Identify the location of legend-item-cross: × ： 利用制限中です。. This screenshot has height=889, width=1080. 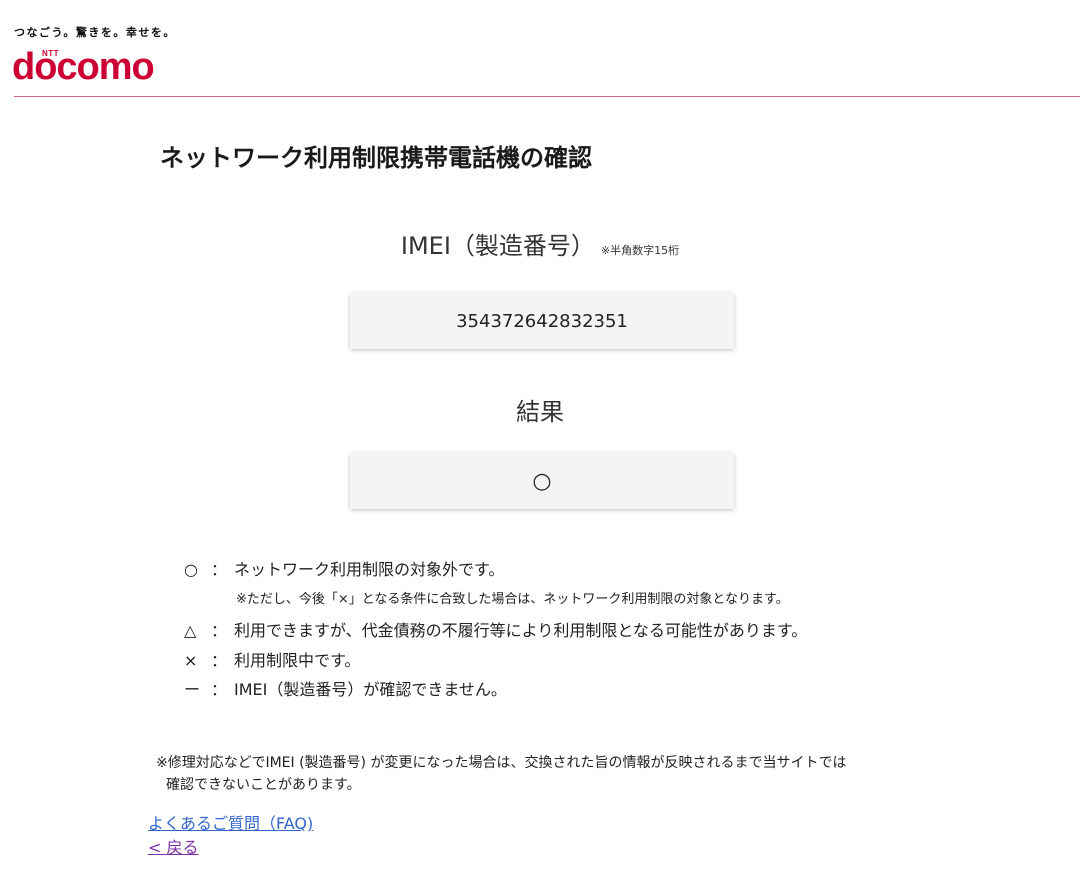
(272, 661).